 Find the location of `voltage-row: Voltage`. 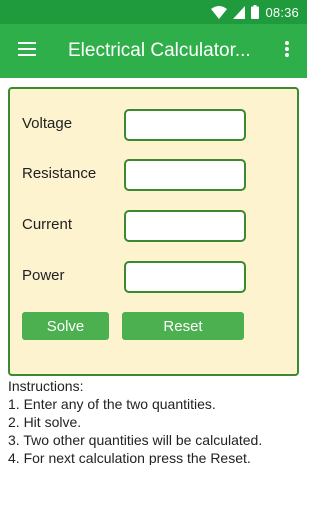

voltage-row: Voltage is located at coordinates (135, 125).